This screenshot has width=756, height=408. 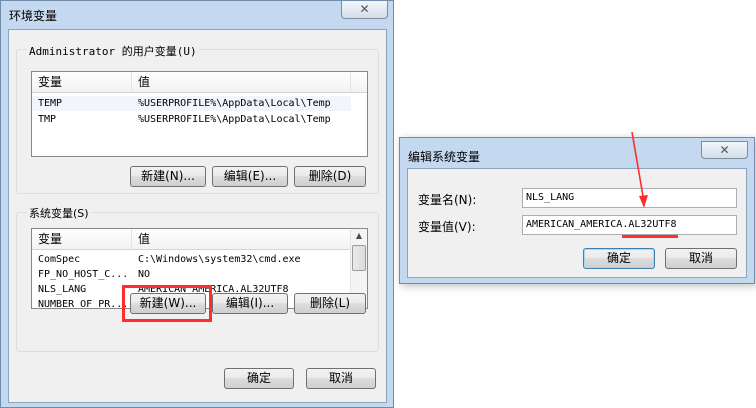 What do you see at coordinates (638, 167) in the screenshot?
I see `arrow-shaft` at bounding box center [638, 167].